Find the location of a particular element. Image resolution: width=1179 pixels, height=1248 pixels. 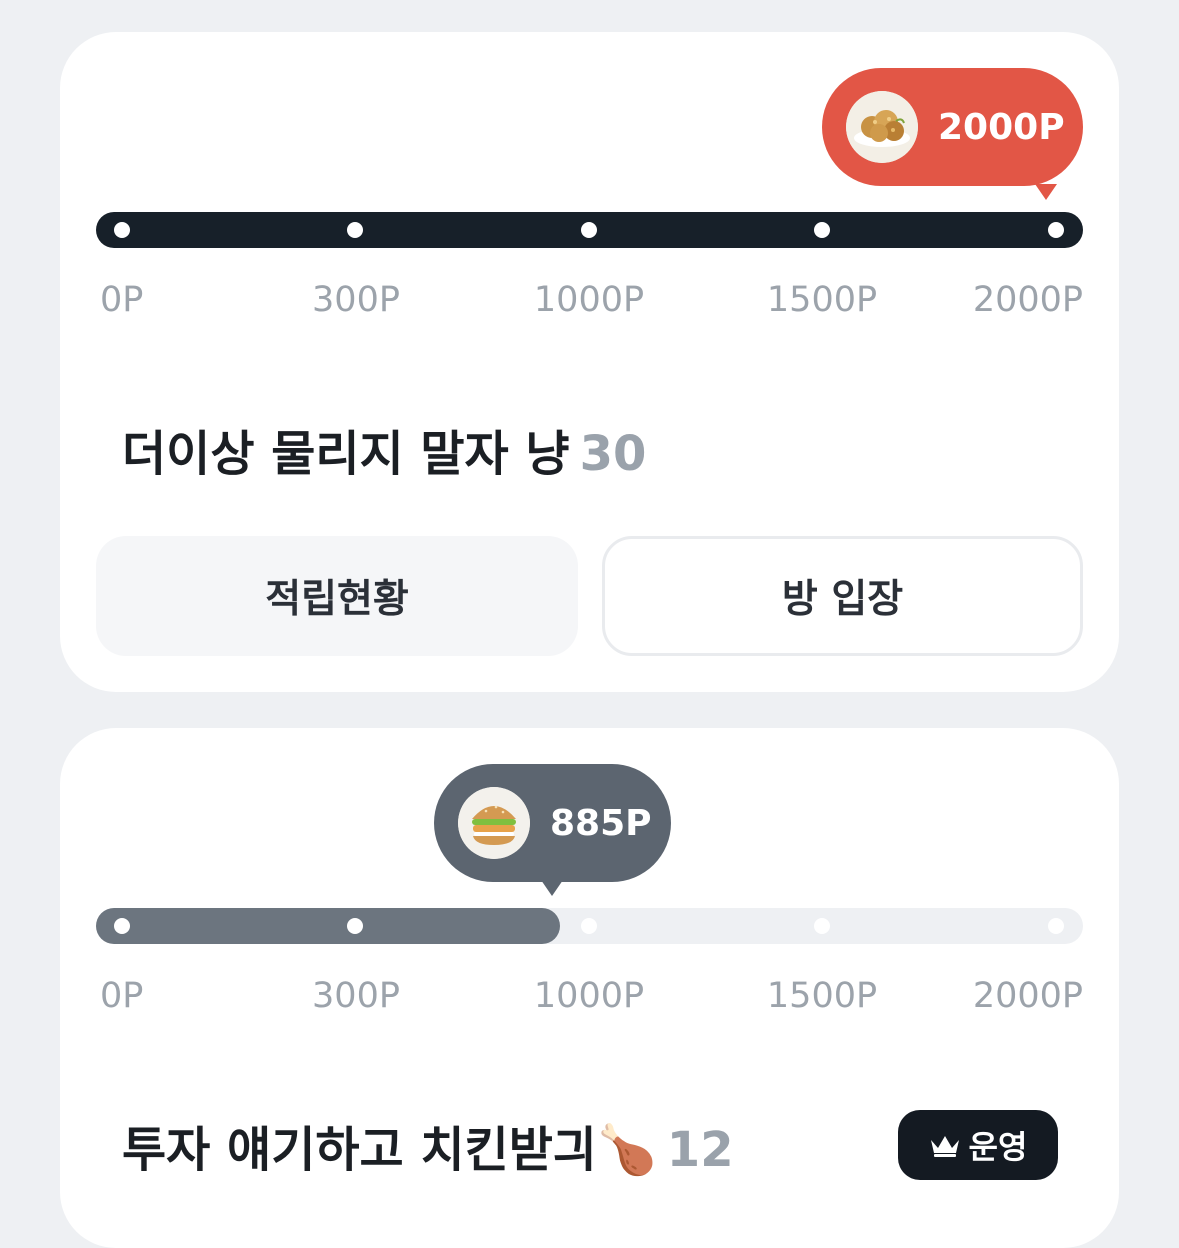

reward-points: 2000P is located at coordinates (1001, 127).